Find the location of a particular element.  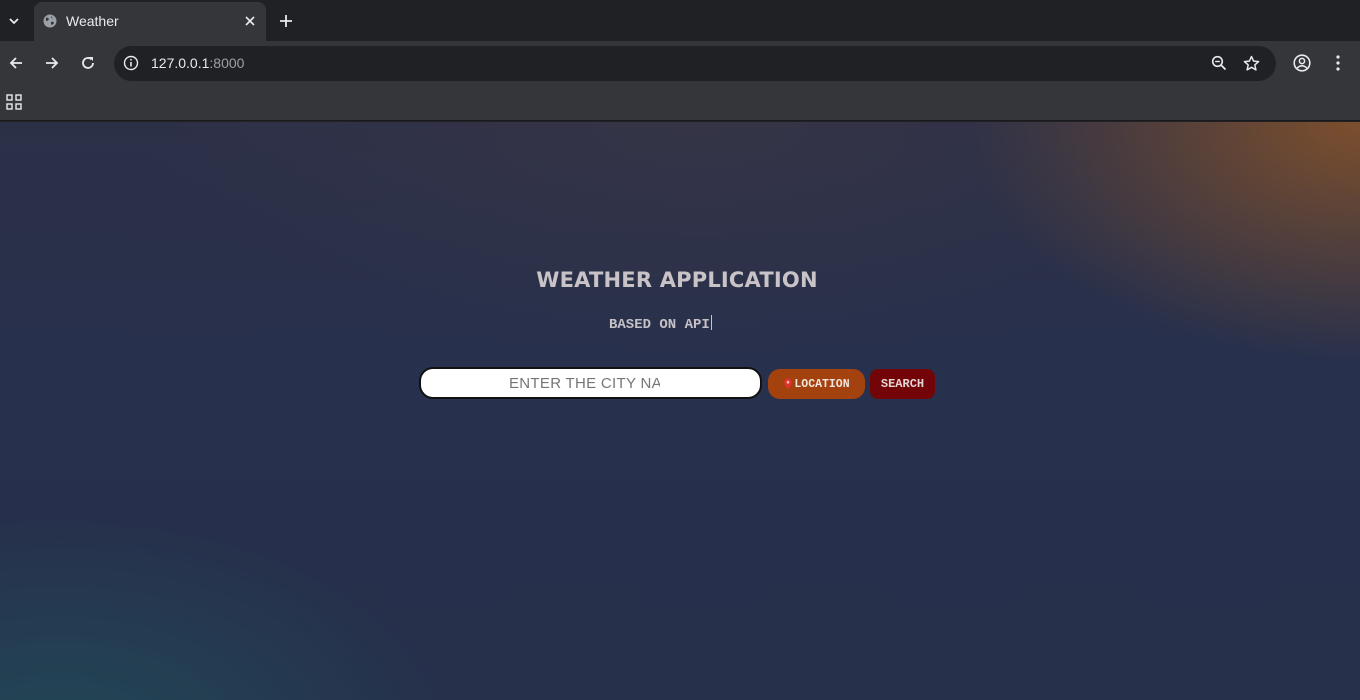

subtitle-text: BASED ON API is located at coordinates (659, 325).